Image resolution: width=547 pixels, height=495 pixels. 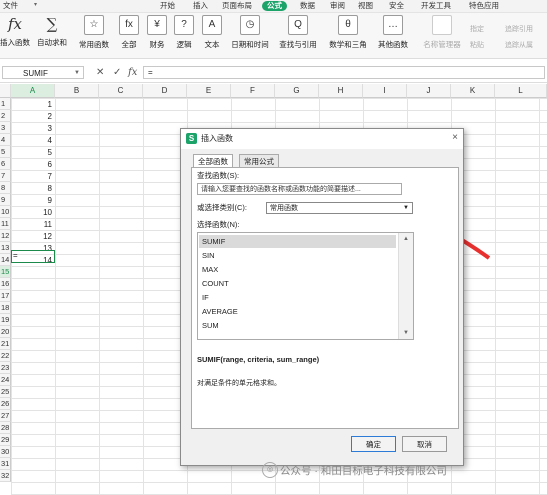 I want to click on close-icon: ×, so click(x=455, y=138).